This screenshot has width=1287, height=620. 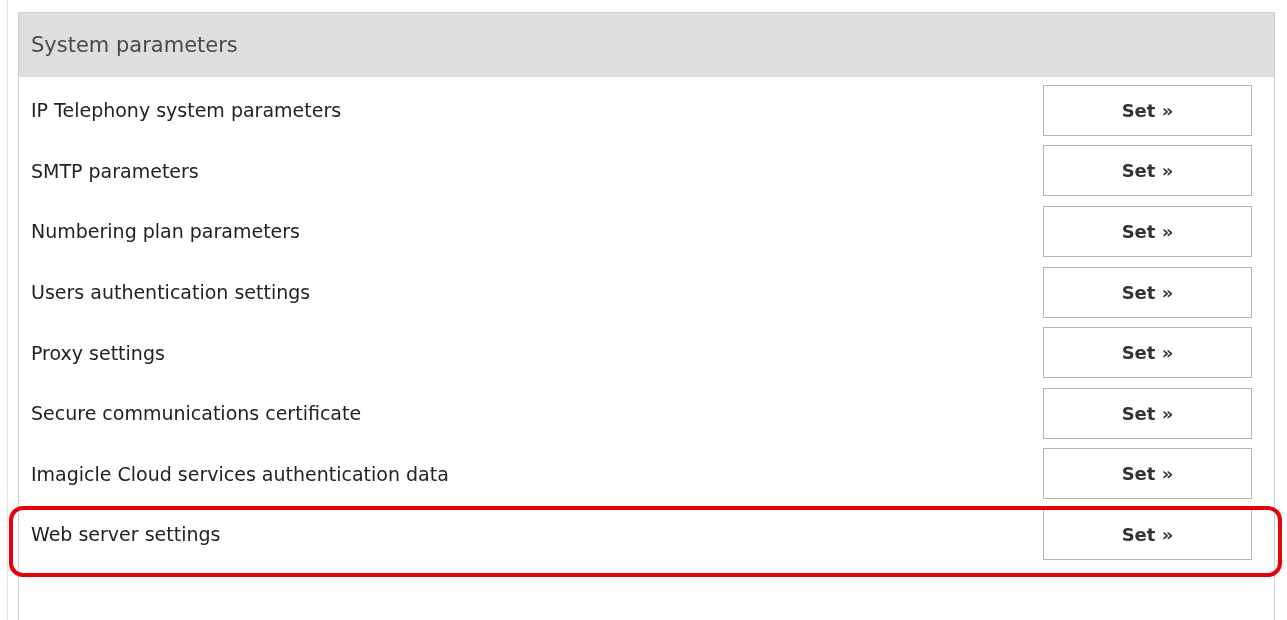 I want to click on setting-label: IP Telephony system parameters, so click(x=186, y=110).